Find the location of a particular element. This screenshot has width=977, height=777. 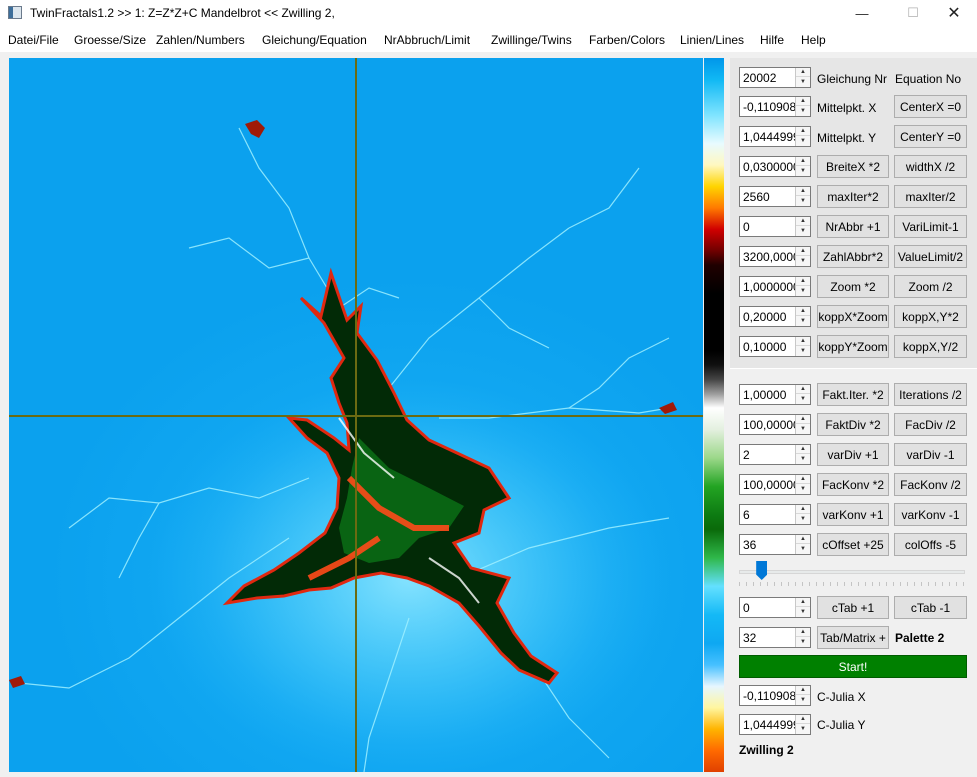

center-y-spinbox: 1,04449998 ▲▼ is located at coordinates (775, 136).